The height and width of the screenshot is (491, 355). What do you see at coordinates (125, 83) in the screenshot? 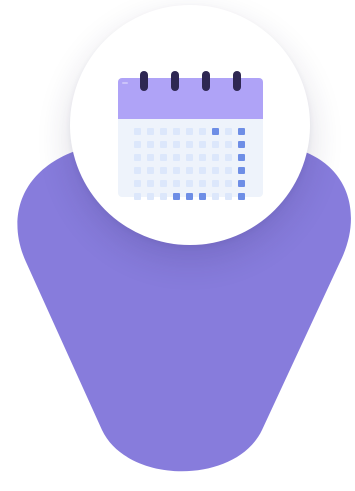
I see `calendar-header-shine` at bounding box center [125, 83].